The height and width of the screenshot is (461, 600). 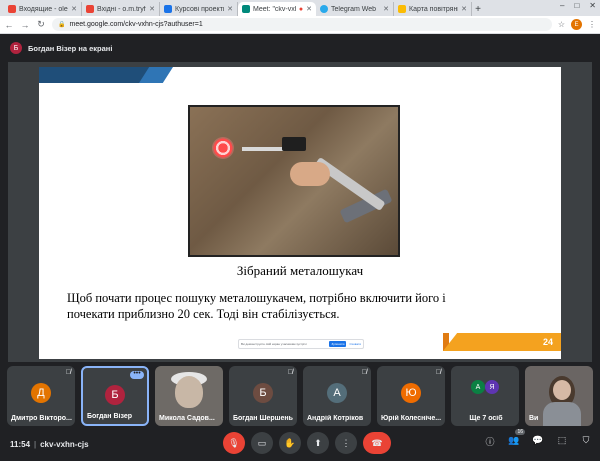 What do you see at coordinates (490, 441) in the screenshot?
I see `meeting-info-icon: ⓘ` at bounding box center [490, 441].